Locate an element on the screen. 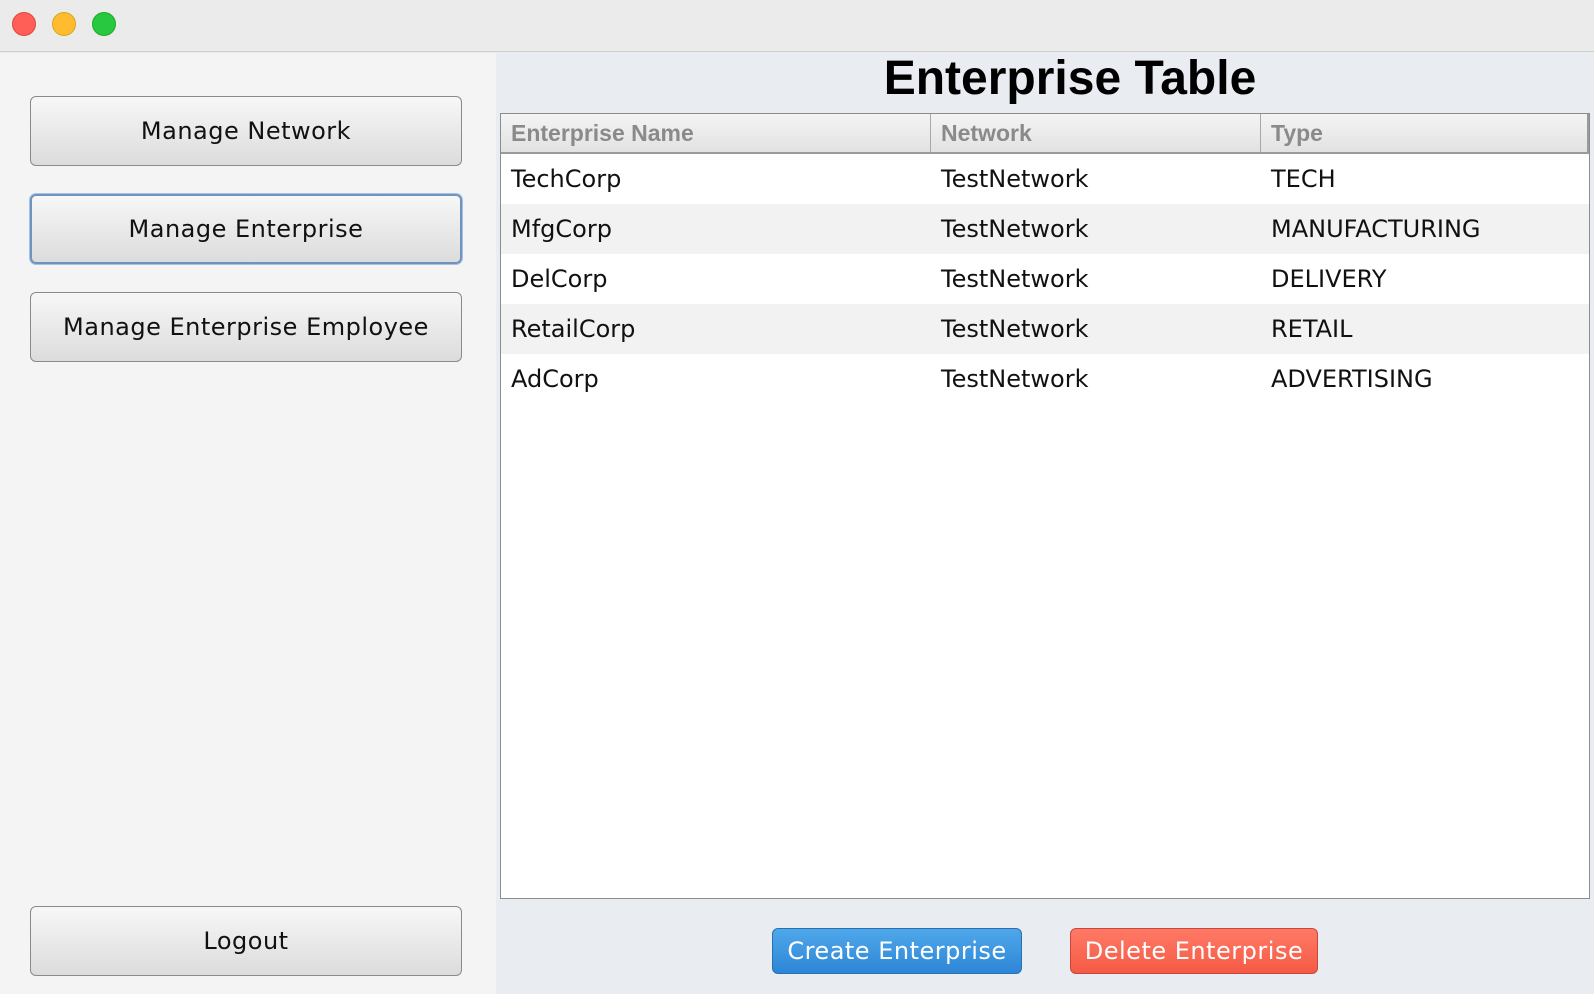 The height and width of the screenshot is (994, 1594). column-header-type: Type is located at coordinates (1425, 133).